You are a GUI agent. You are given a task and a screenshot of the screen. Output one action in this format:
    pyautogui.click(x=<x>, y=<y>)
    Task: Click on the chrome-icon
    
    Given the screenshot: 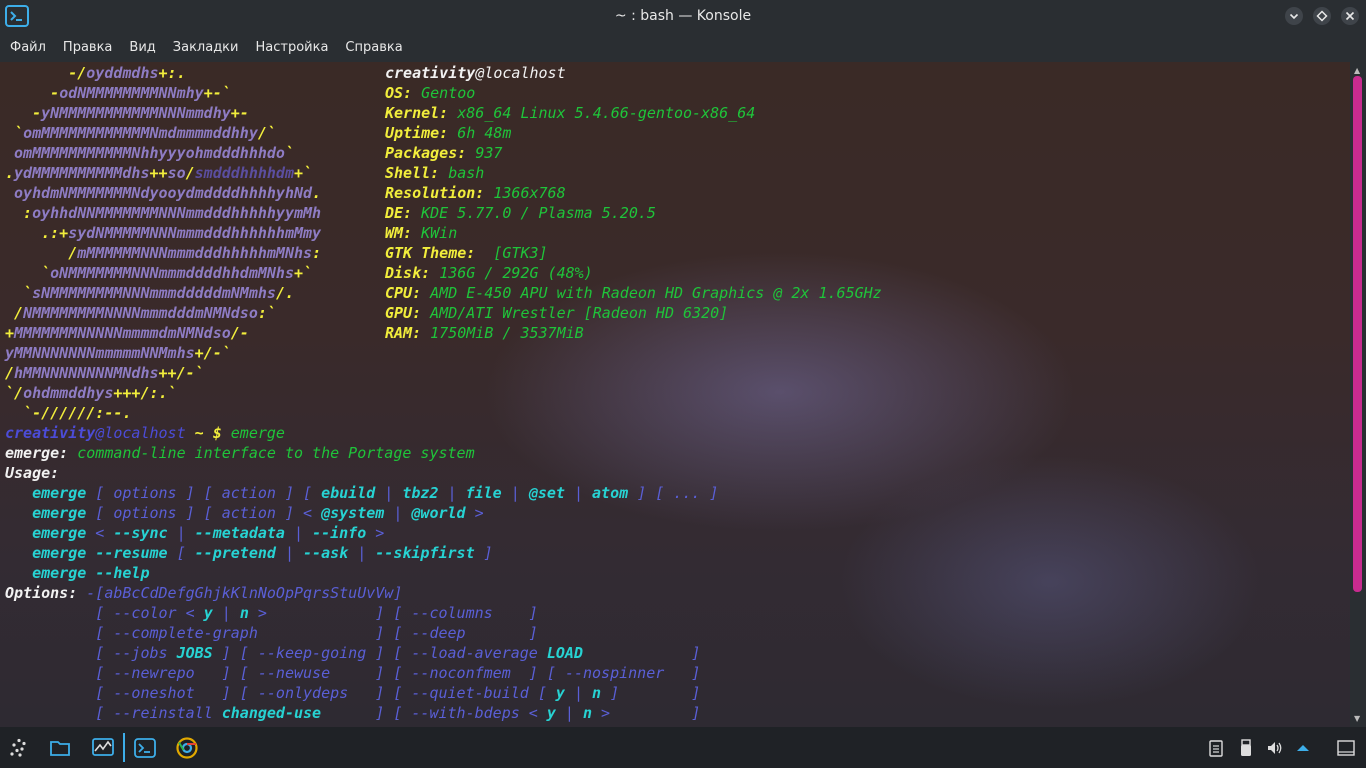 What is the action you would take?
    pyautogui.click(x=187, y=748)
    